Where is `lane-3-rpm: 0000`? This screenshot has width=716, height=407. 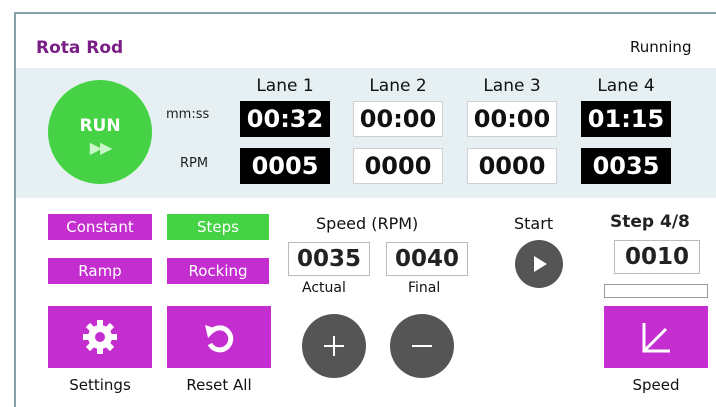 lane-3-rpm: 0000 is located at coordinates (512, 166).